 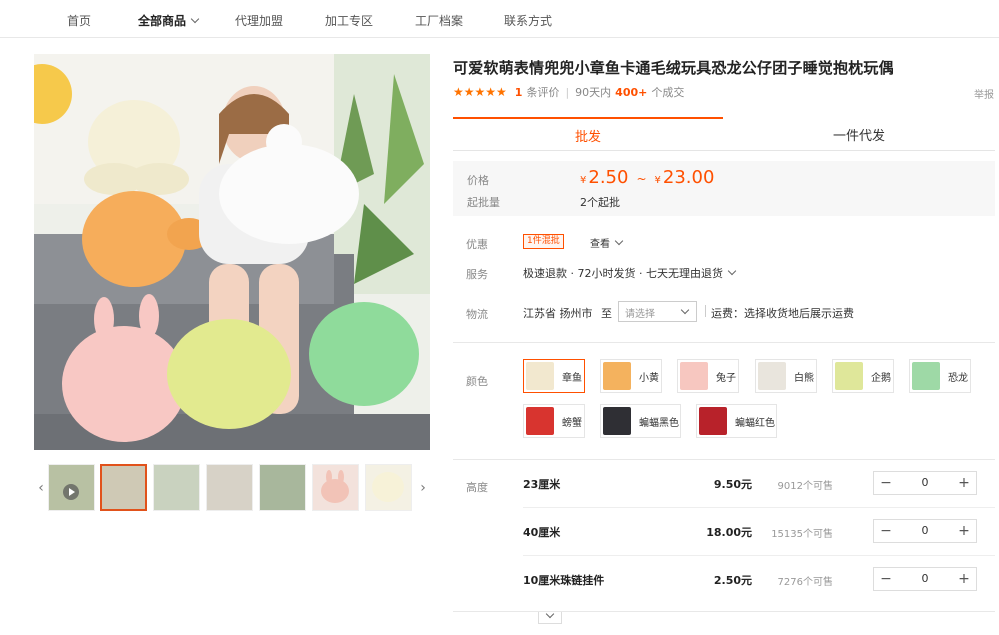 What do you see at coordinates (668, 92) in the screenshot?
I see `deal-label: 个成交` at bounding box center [668, 92].